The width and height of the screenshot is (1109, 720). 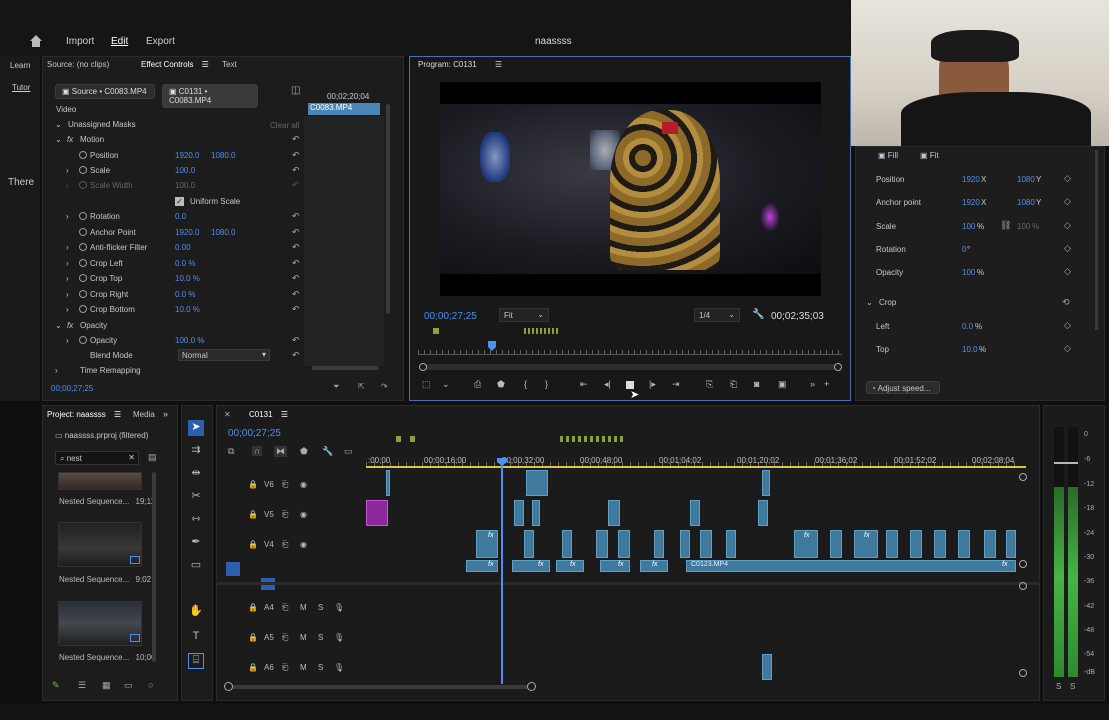 What do you see at coordinates (56, 685) in the screenshot?
I see `pencil-icon: ✎` at bounding box center [56, 685].